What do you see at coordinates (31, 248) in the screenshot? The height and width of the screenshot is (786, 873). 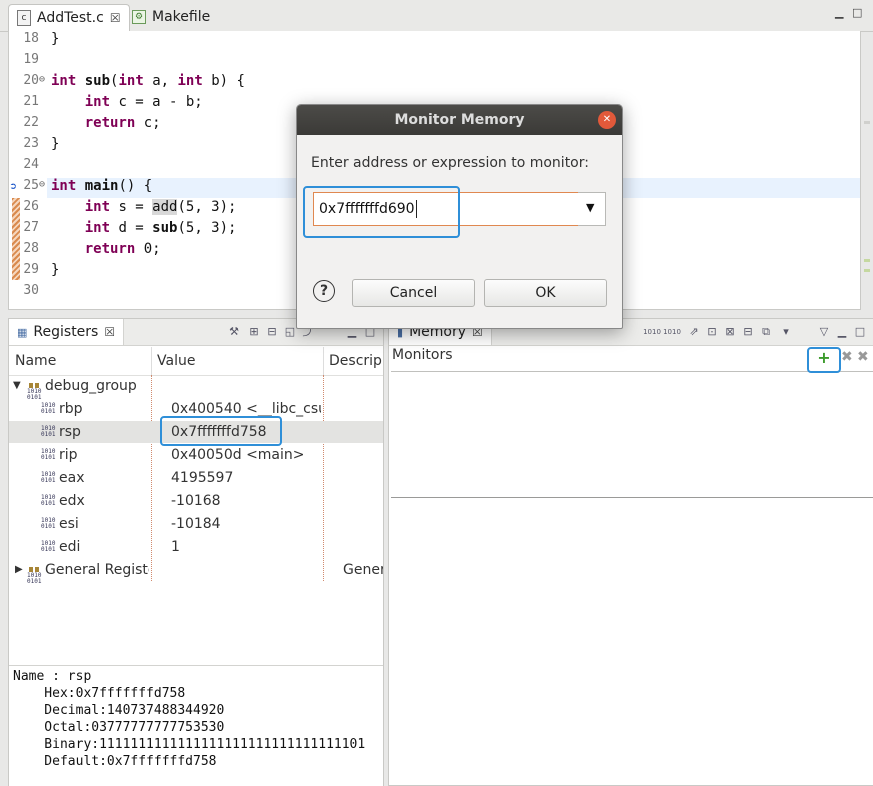 I see `line-number: 28` at bounding box center [31, 248].